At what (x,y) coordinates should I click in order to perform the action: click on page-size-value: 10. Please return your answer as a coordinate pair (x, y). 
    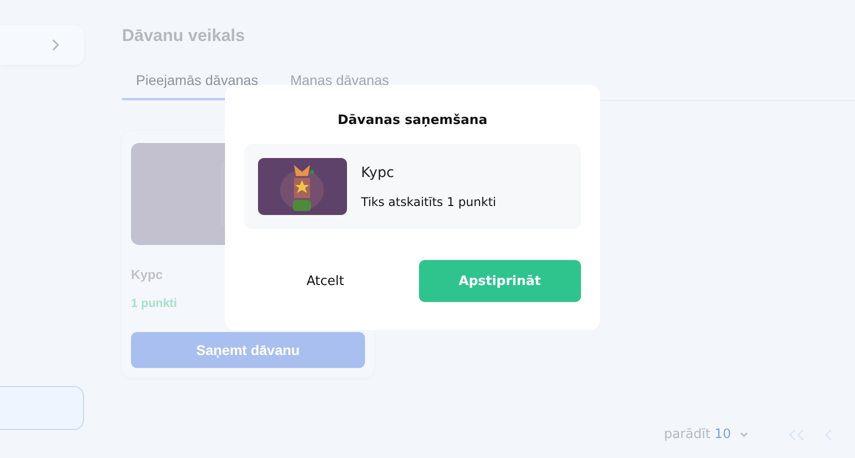
    Looking at the image, I should click on (722, 434).